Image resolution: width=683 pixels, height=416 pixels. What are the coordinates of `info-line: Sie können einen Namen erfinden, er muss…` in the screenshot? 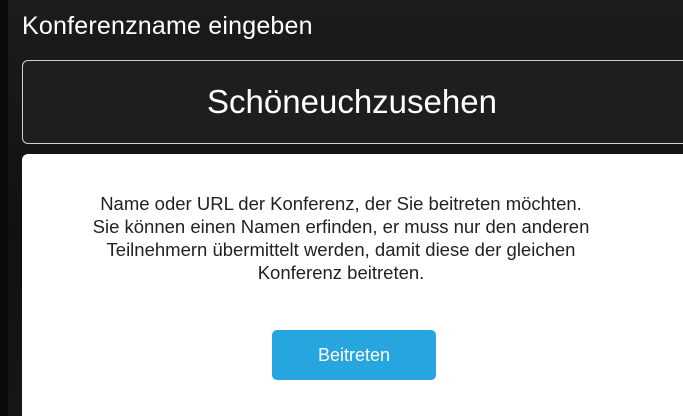 It's located at (341, 226).